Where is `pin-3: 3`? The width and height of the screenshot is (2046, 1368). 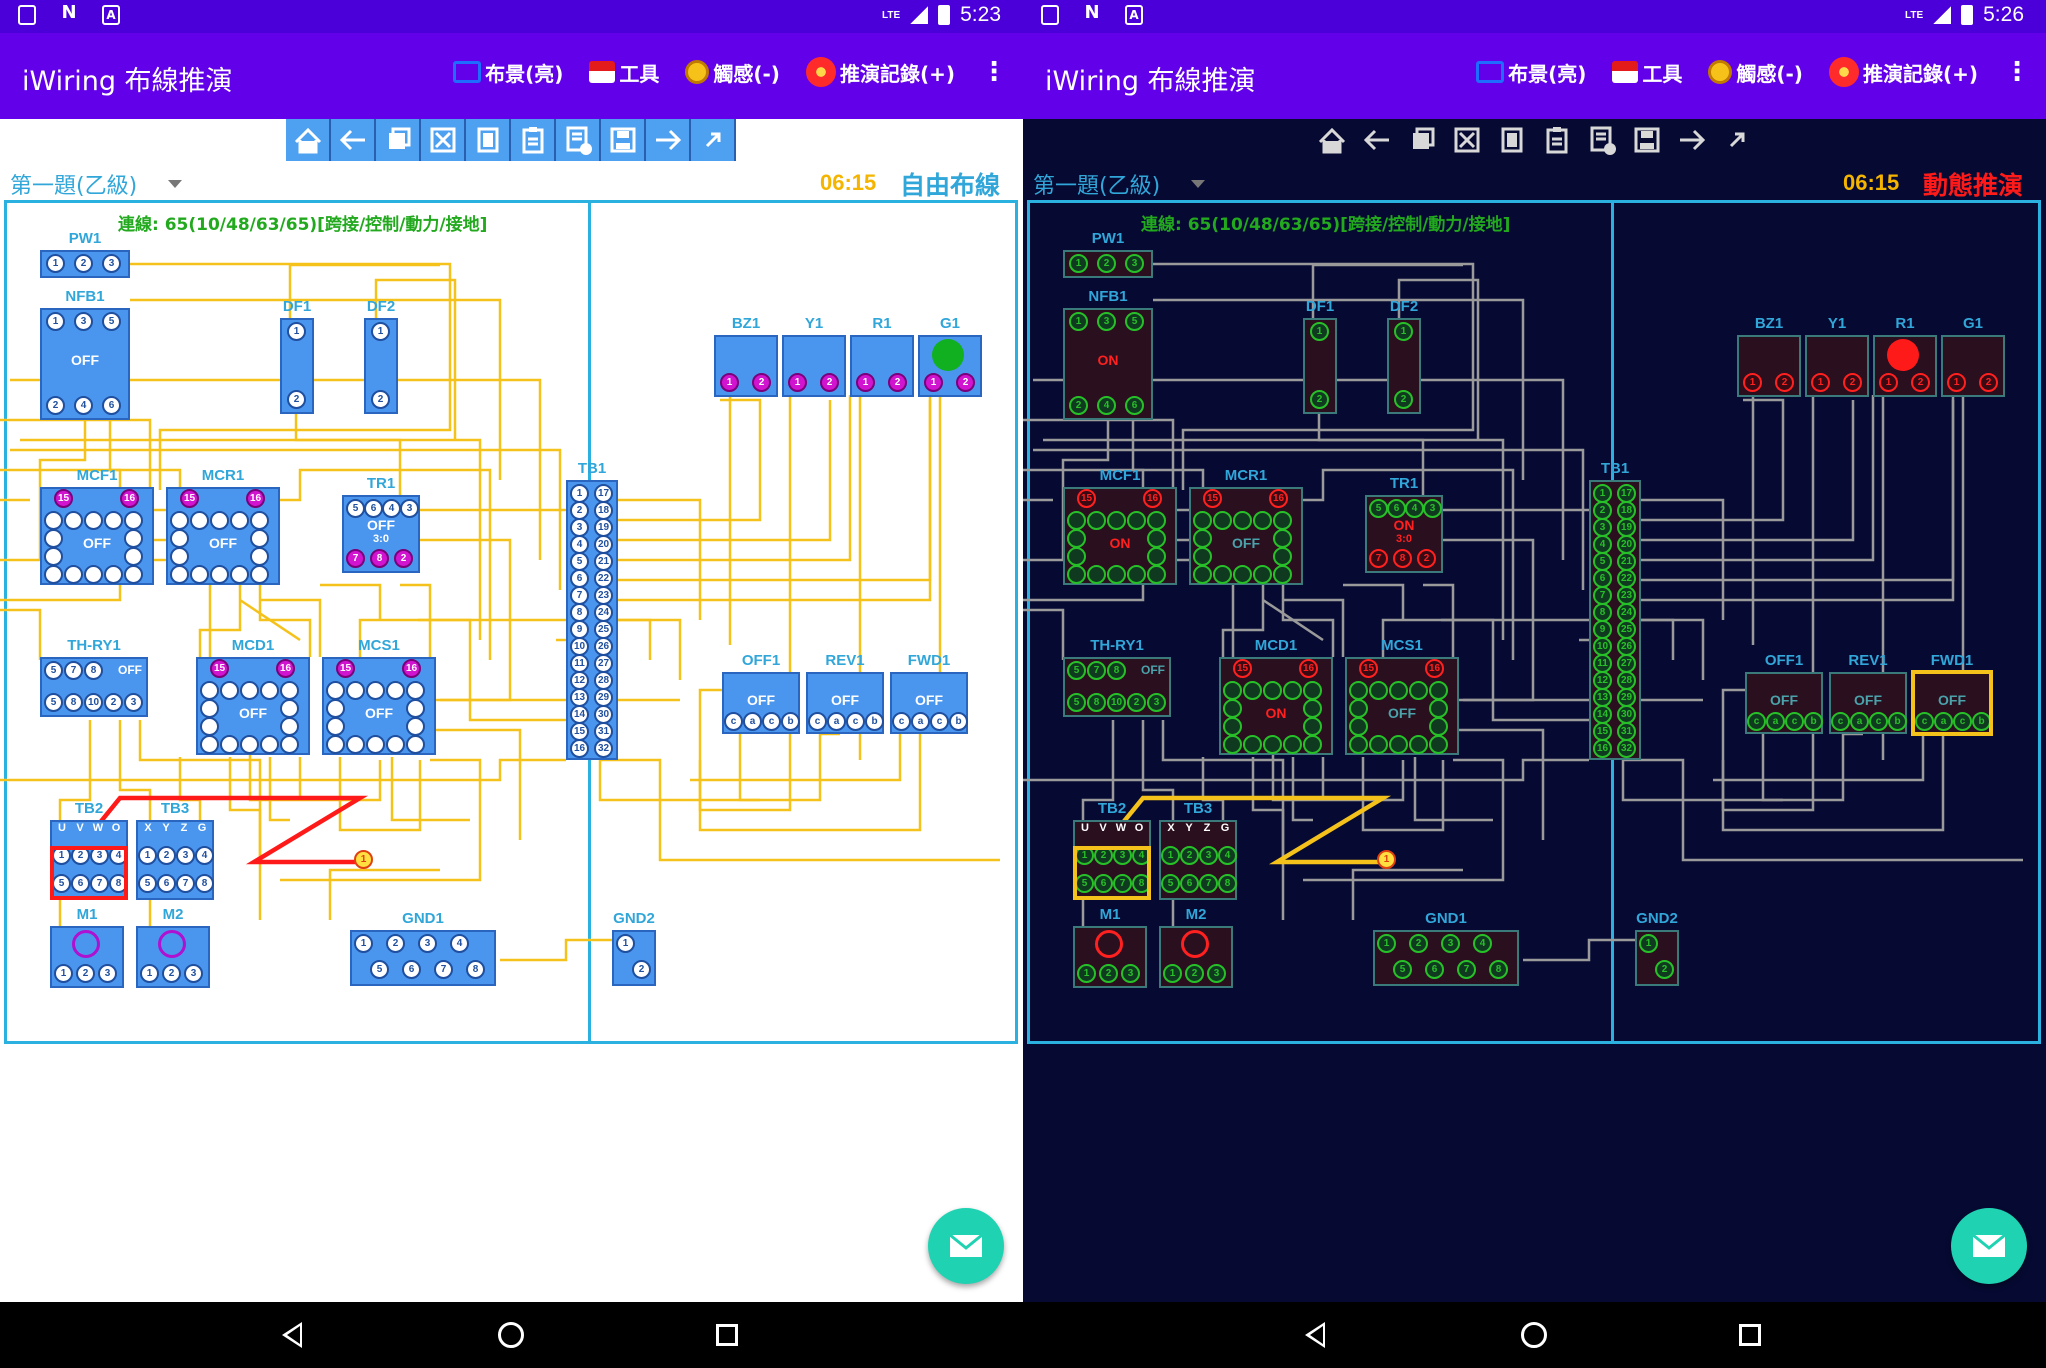 pin-3: 3 is located at coordinates (1130, 973).